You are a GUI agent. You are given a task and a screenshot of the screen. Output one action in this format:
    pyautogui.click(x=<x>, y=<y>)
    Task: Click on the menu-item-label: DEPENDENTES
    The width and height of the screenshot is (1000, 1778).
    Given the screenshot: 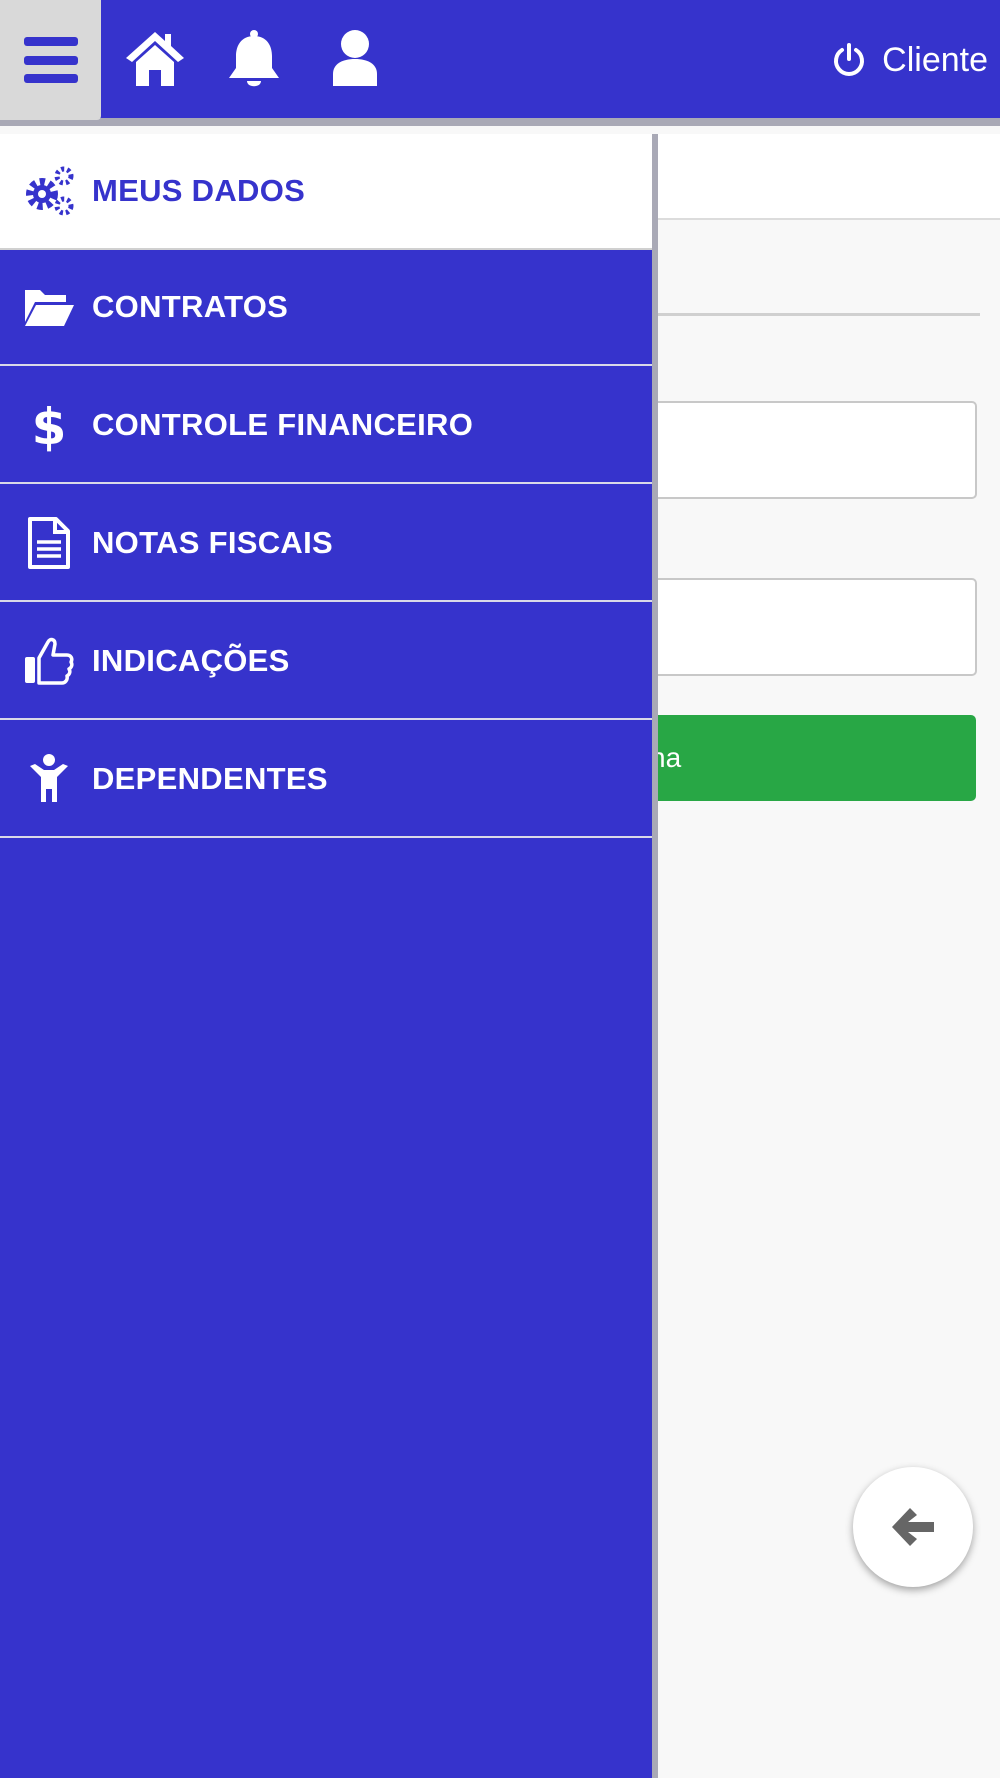 What is the action you would take?
    pyautogui.click(x=210, y=778)
    